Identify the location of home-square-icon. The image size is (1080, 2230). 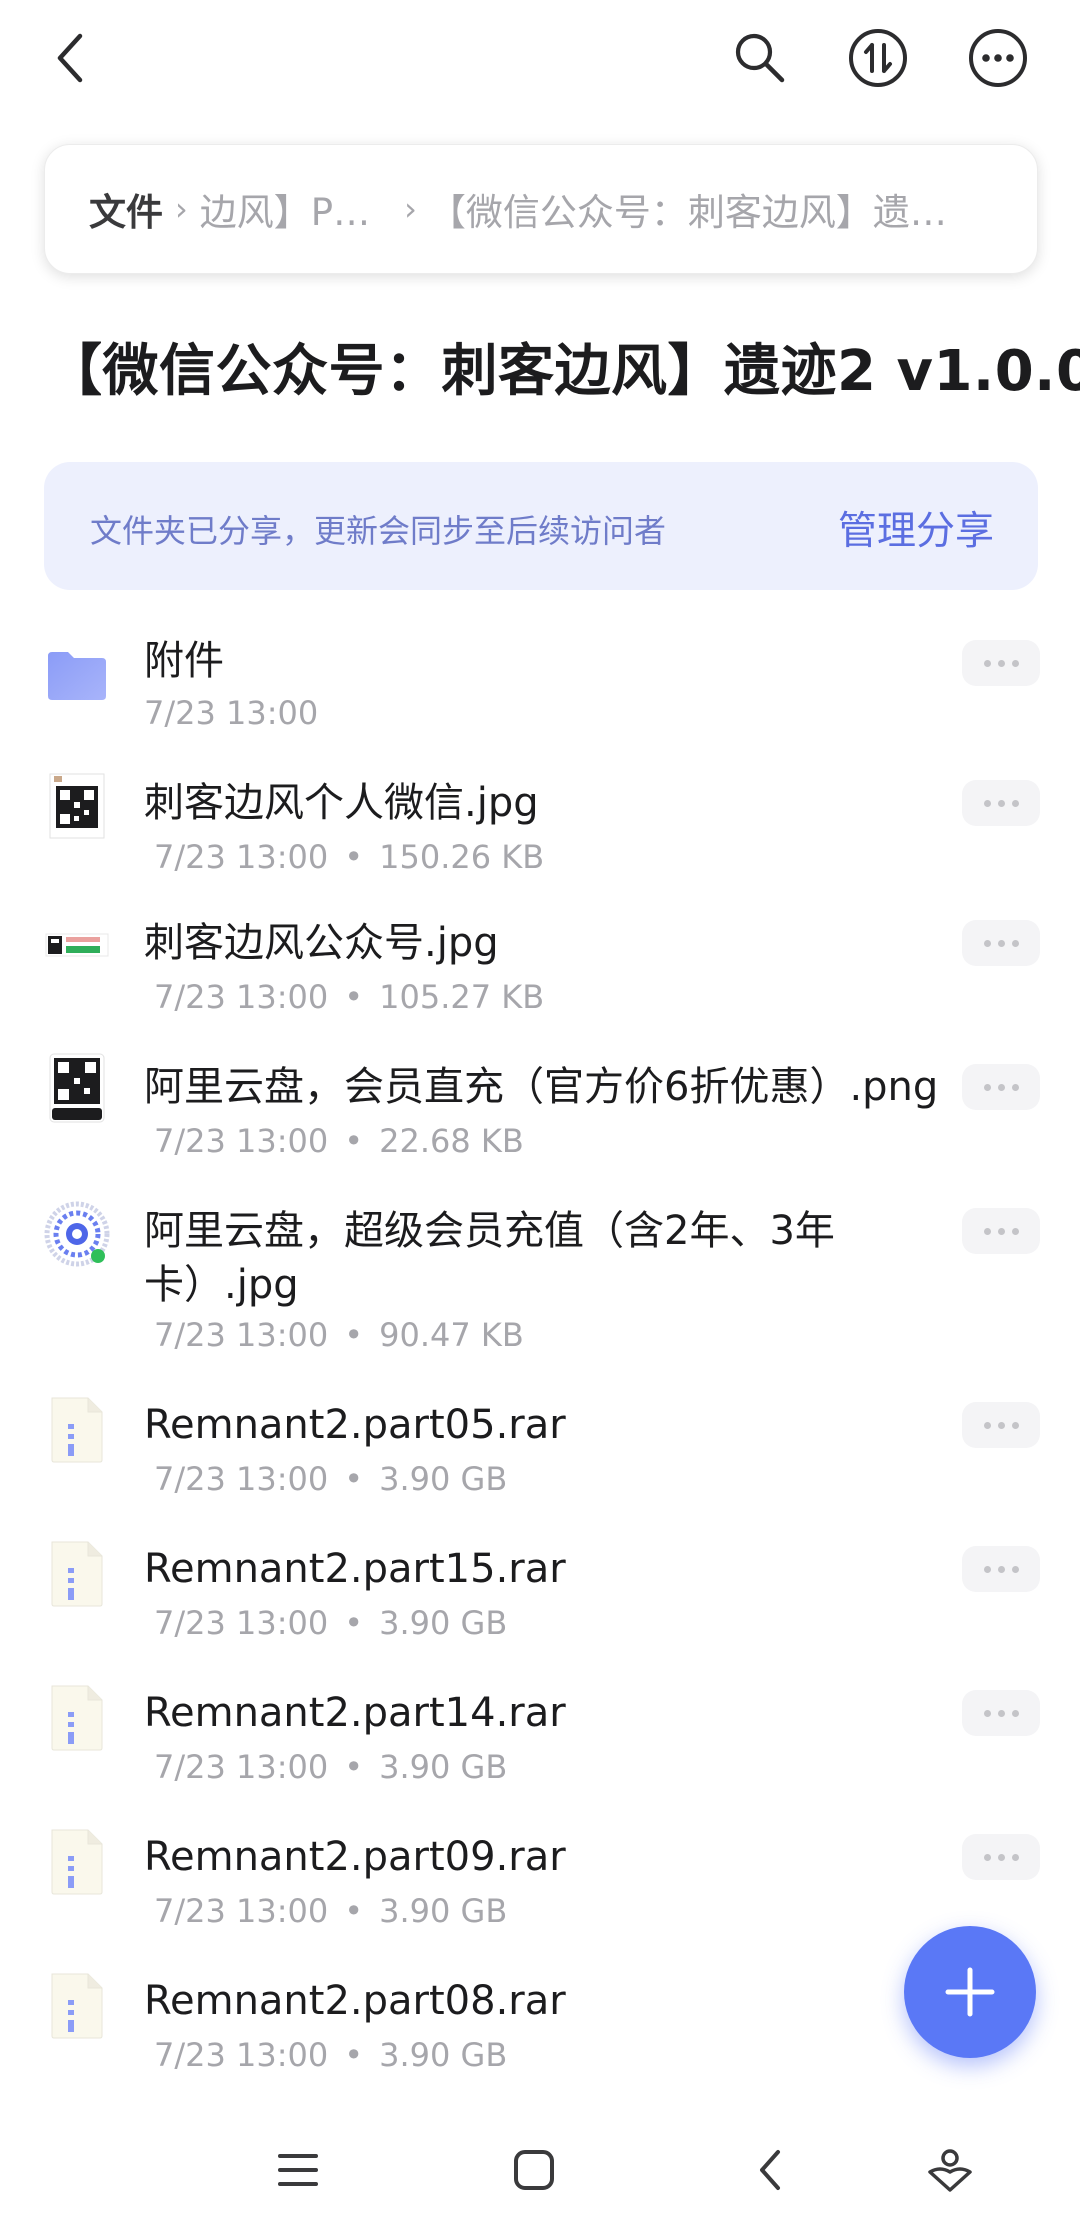
(534, 2170).